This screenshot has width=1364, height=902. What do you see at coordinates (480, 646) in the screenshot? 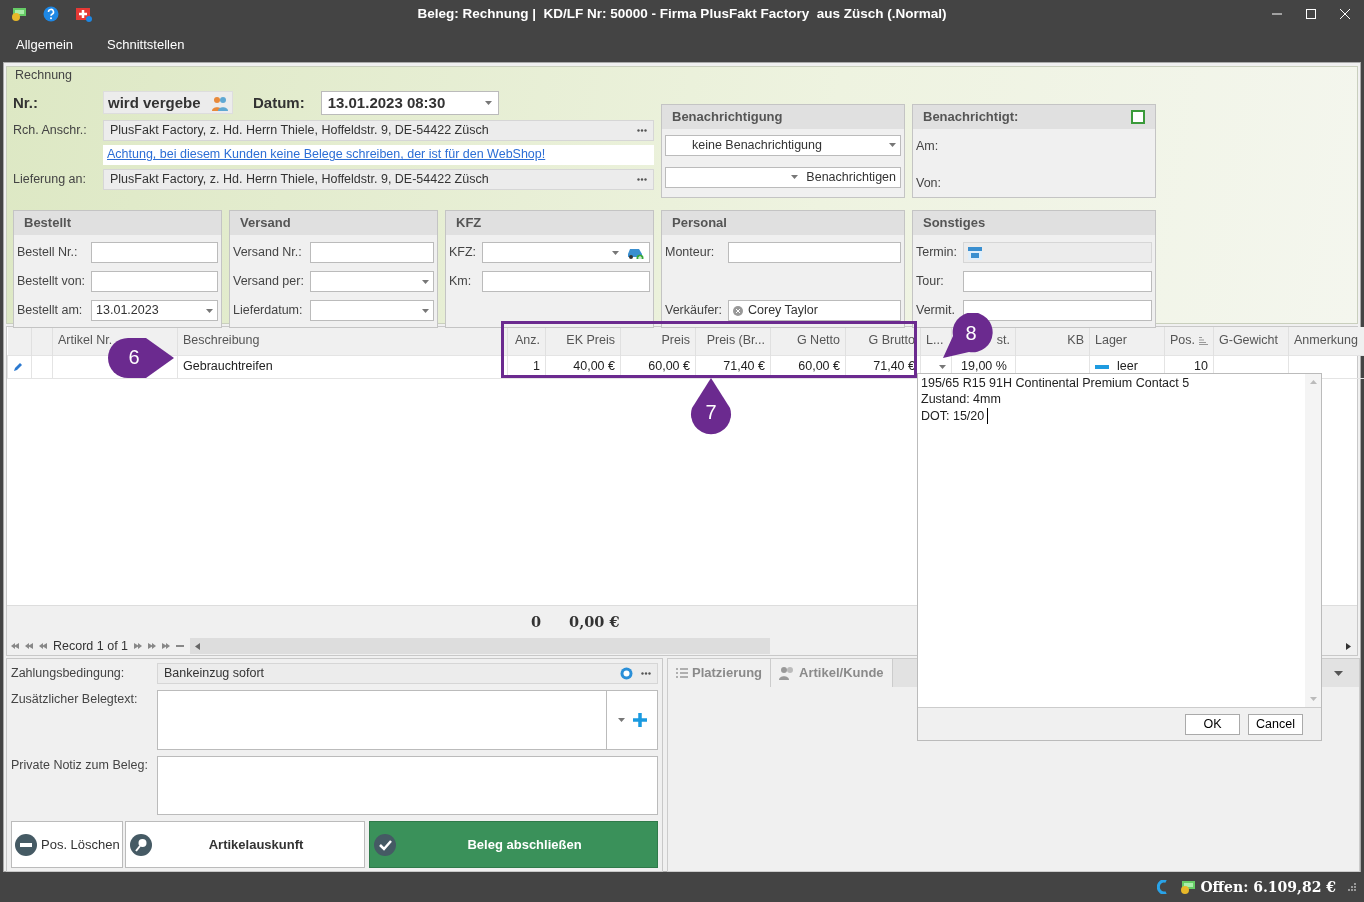
I see `horizontal-scrollbar` at bounding box center [480, 646].